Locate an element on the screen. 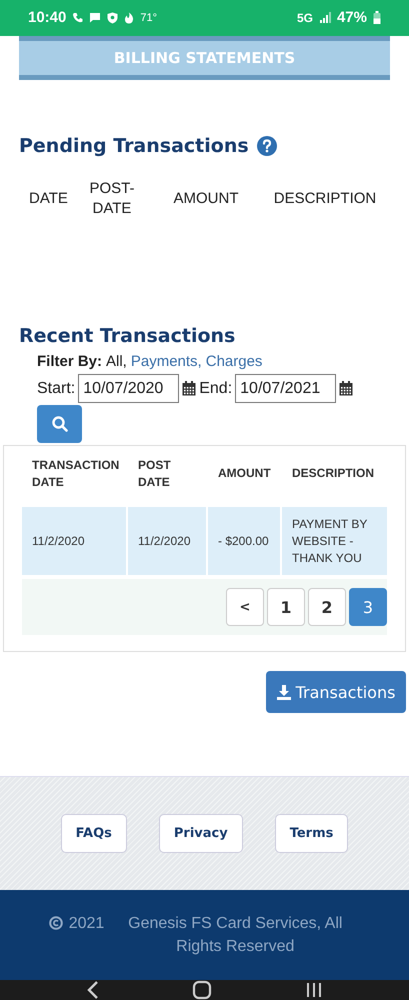 The height and width of the screenshot is (1000, 409). download-icon is located at coordinates (283, 692).